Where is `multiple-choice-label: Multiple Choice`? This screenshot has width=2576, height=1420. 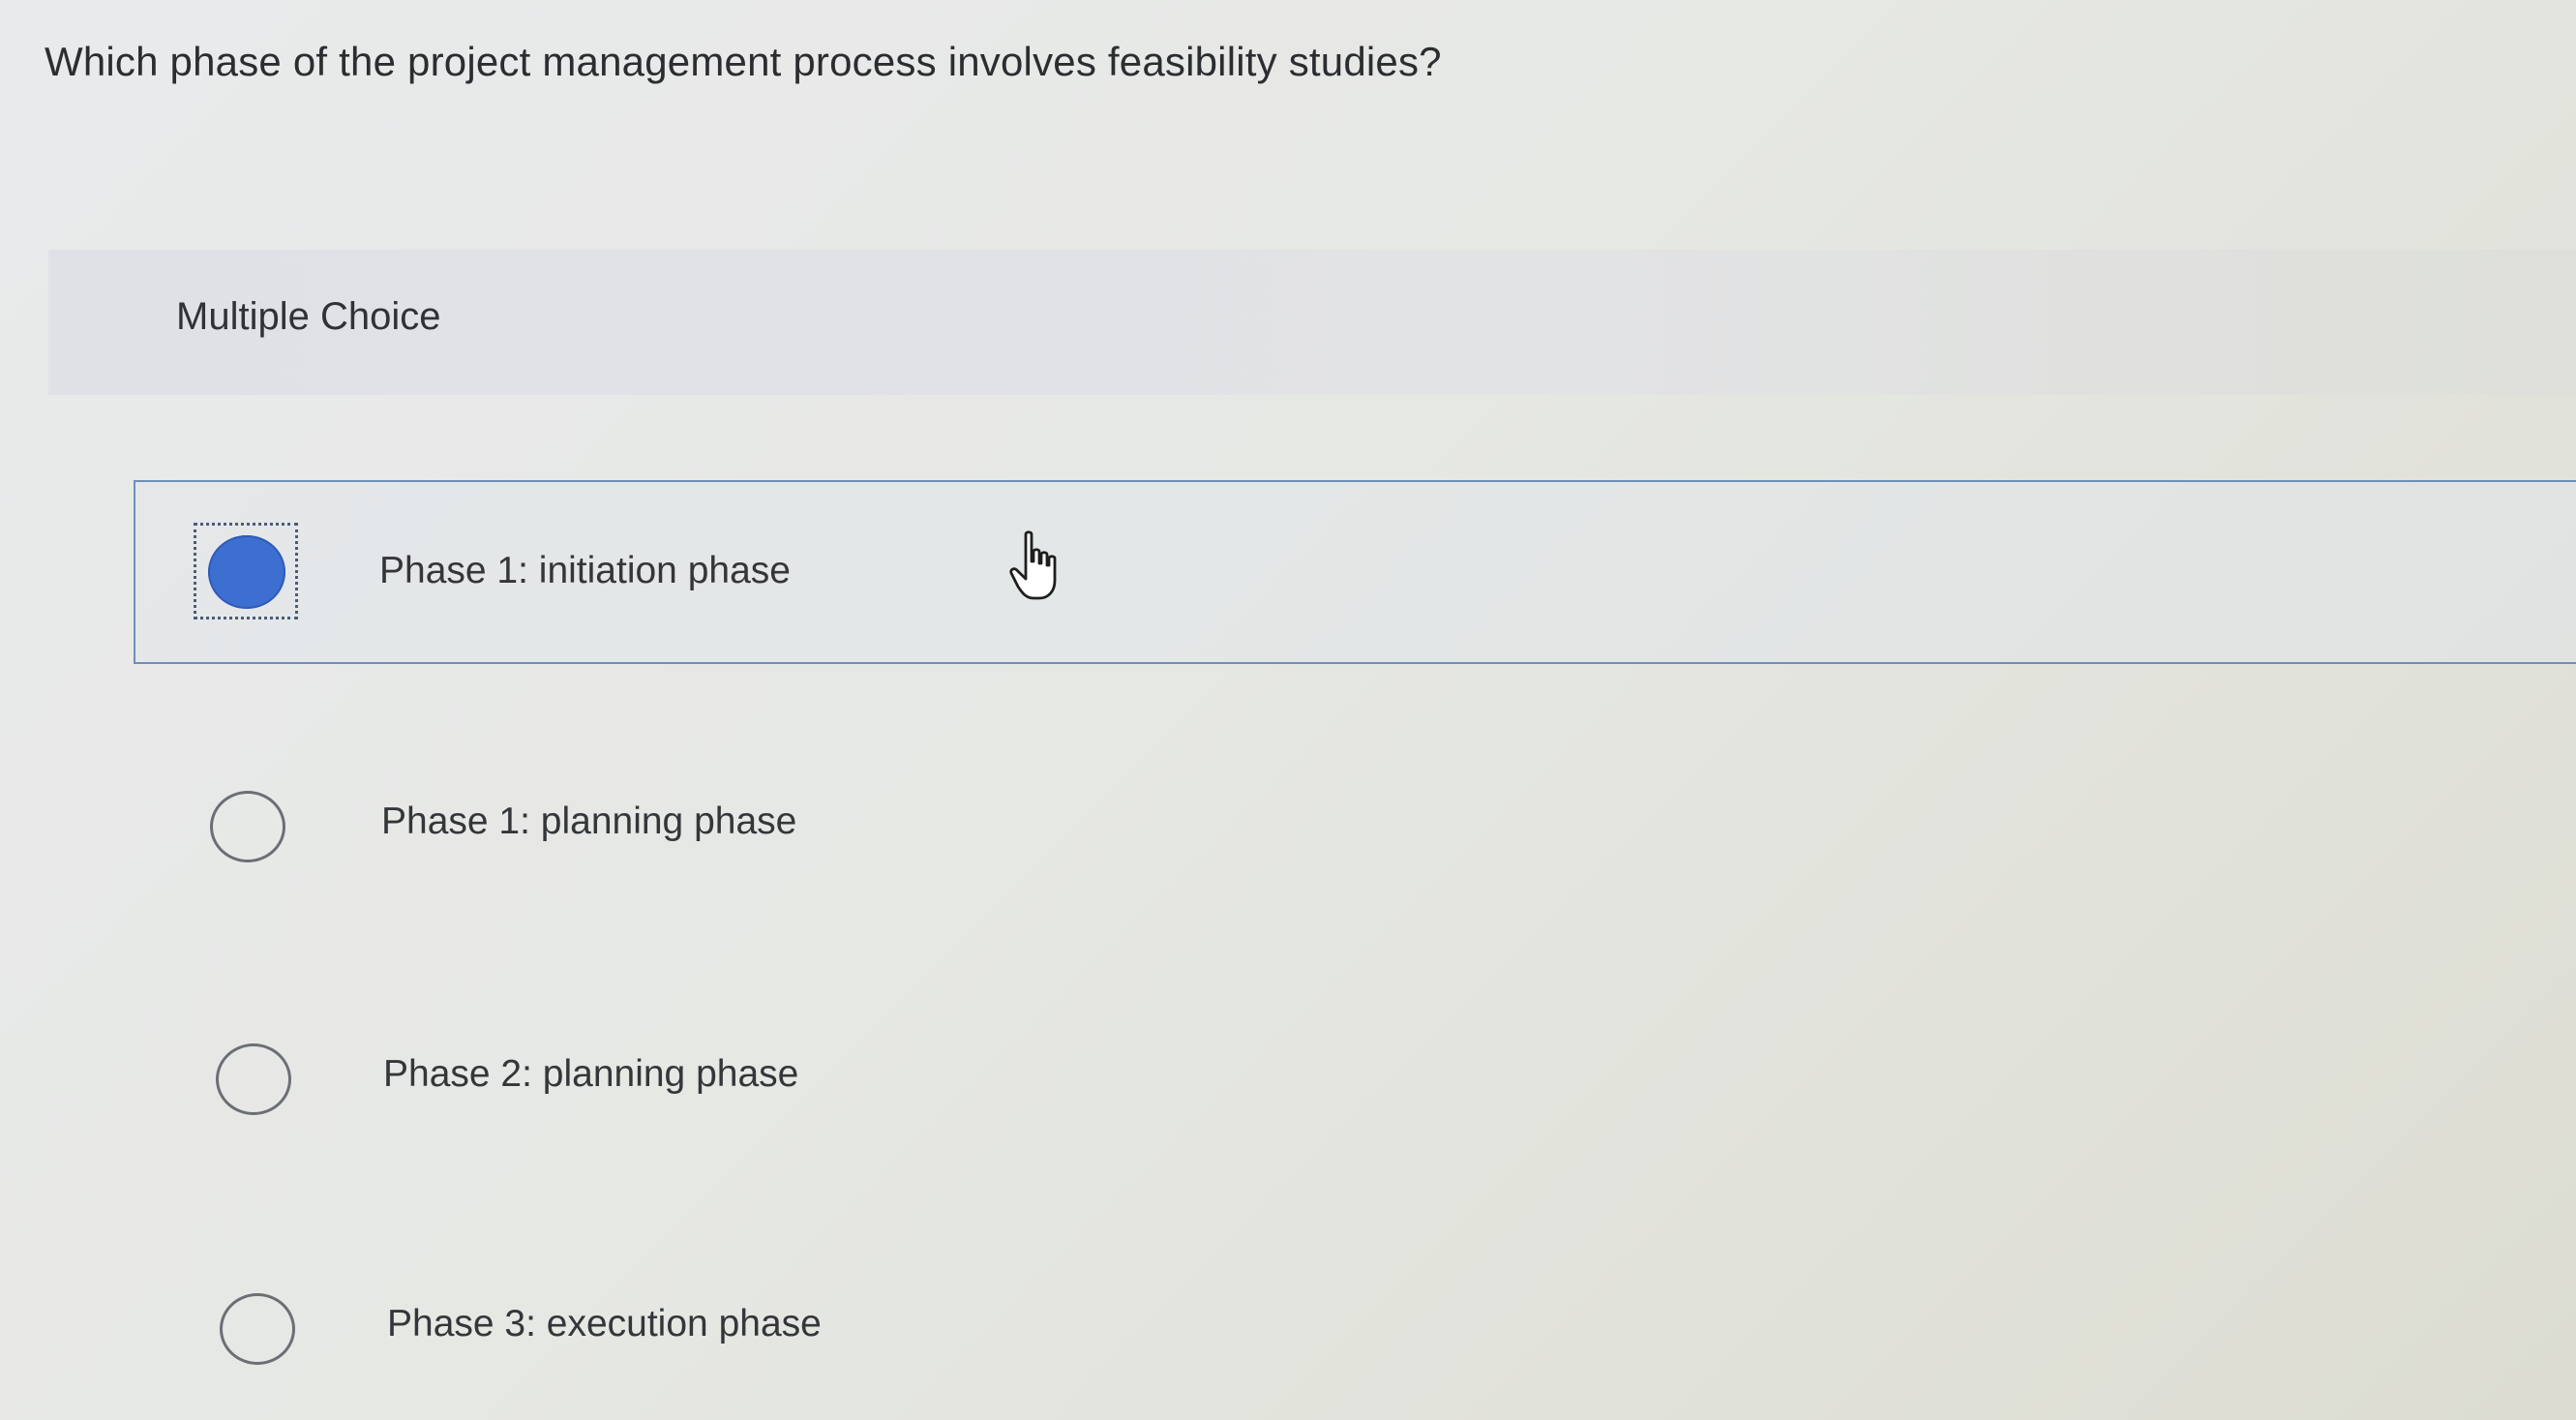 multiple-choice-label: Multiple Choice is located at coordinates (308, 317).